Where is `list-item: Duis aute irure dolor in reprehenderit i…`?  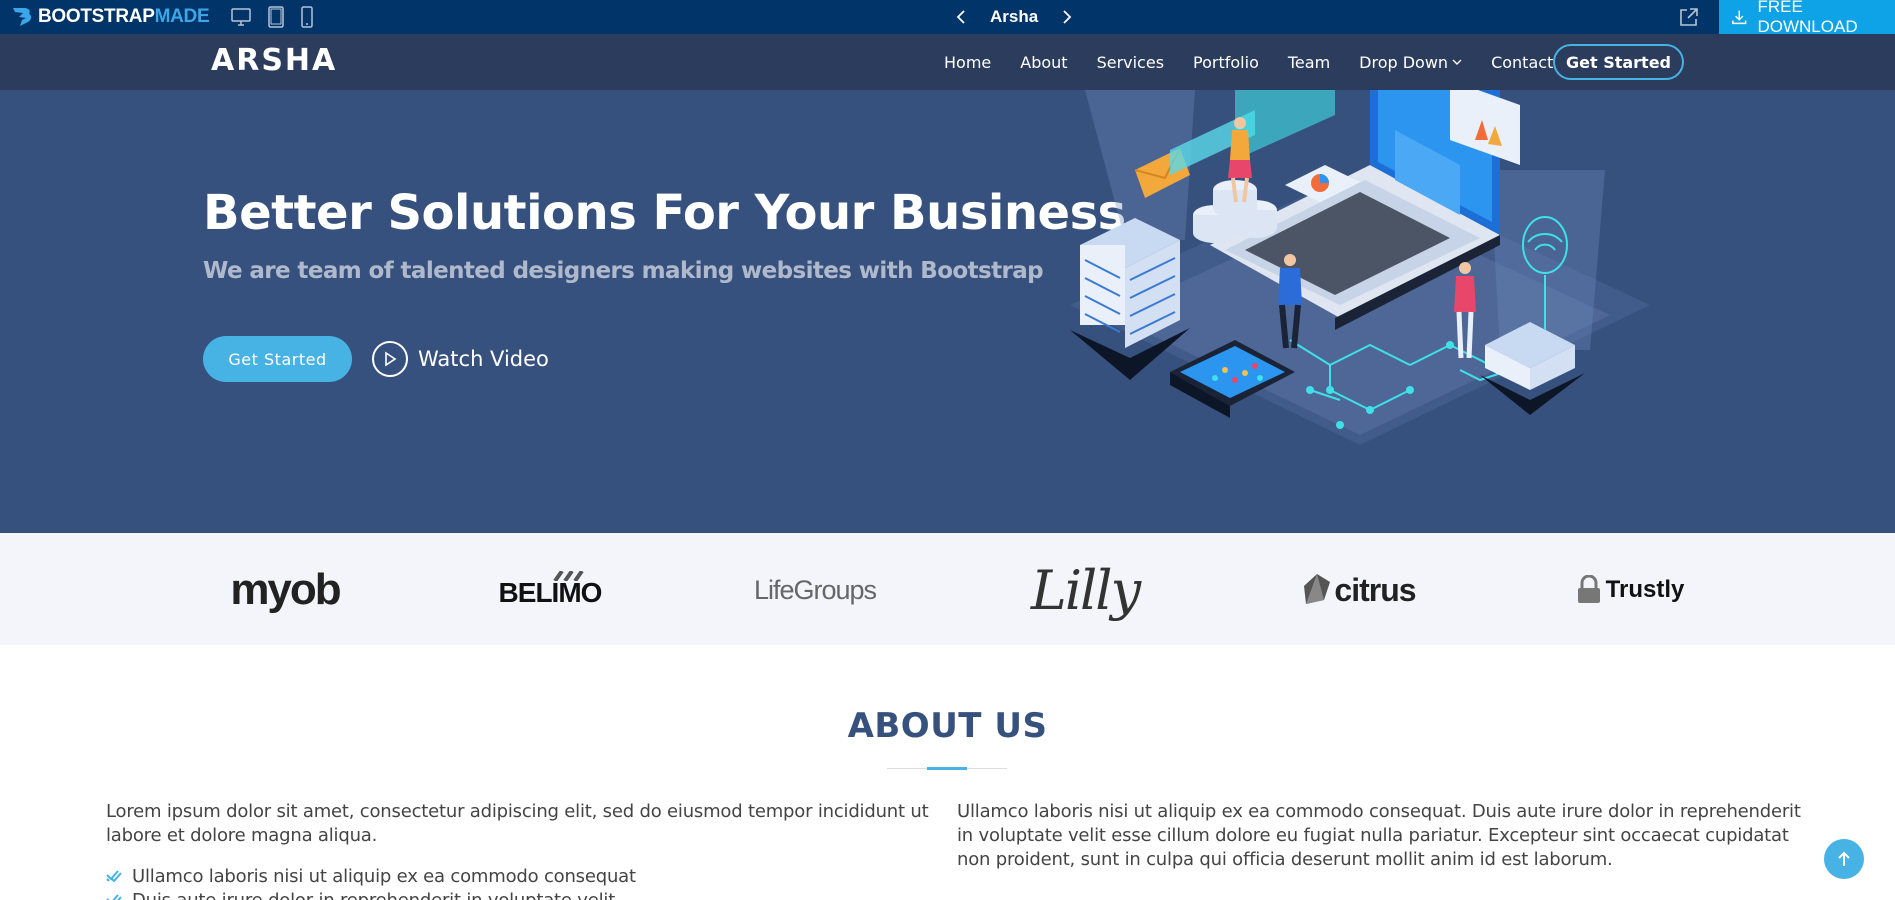 list-item: Duis aute irure dolor in reprehenderit i… is located at coordinates (371, 894).